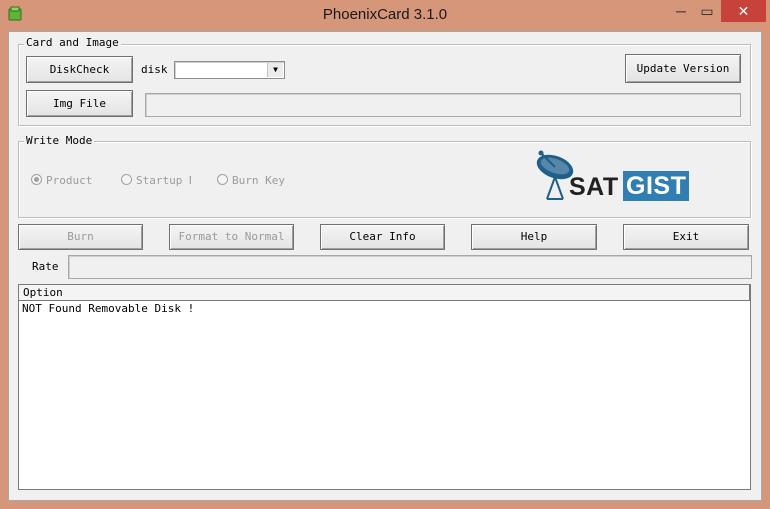 The height and width of the screenshot is (509, 770). Describe the element at coordinates (686, 237) in the screenshot. I see `exit-button: Exit` at that location.